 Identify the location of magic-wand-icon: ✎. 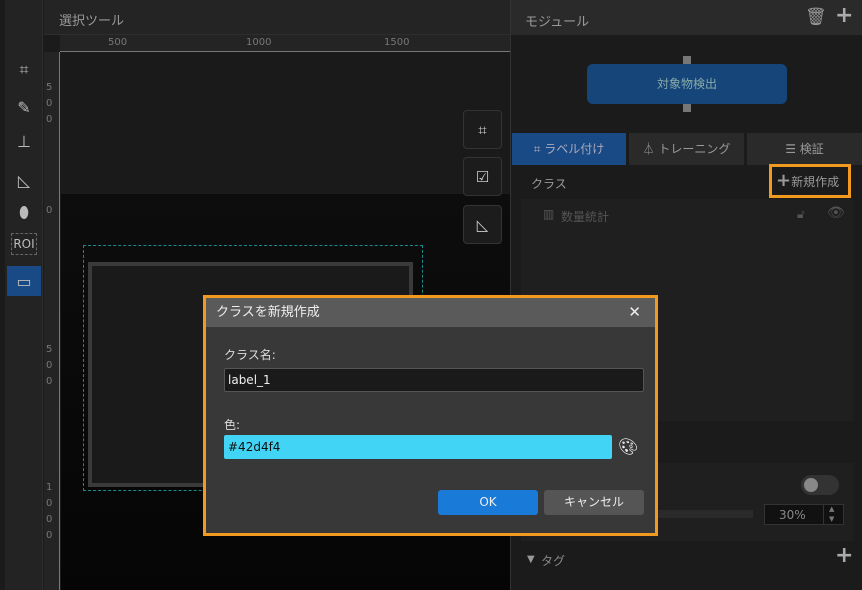
(24, 107).